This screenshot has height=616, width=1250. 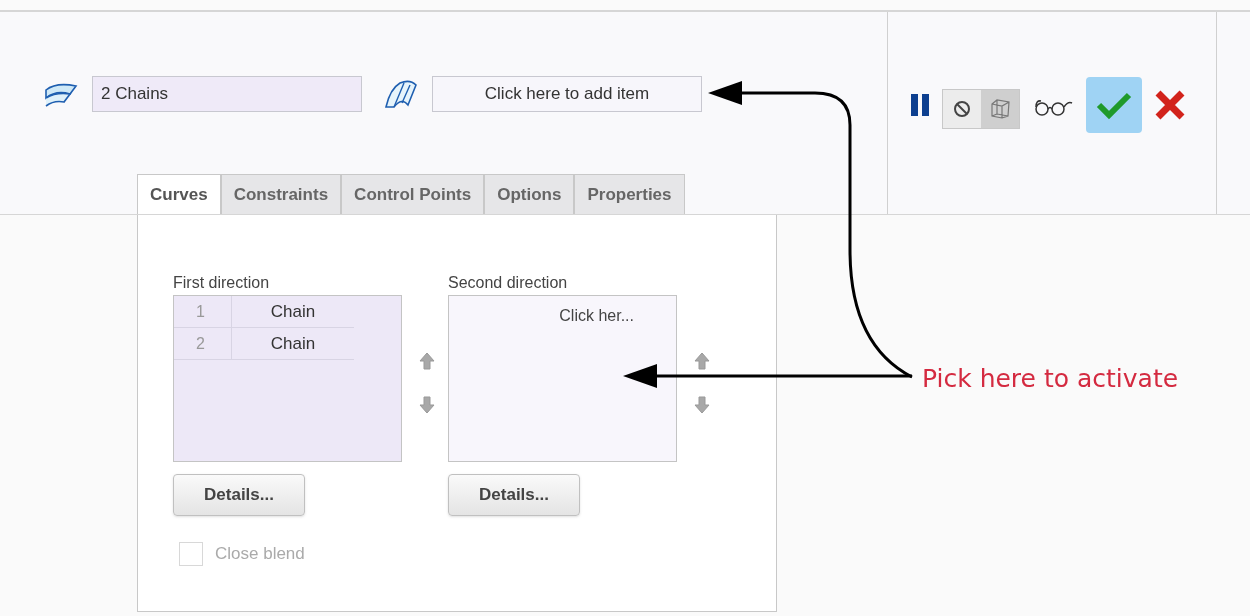 What do you see at coordinates (529, 194) in the screenshot?
I see `tab: Options` at bounding box center [529, 194].